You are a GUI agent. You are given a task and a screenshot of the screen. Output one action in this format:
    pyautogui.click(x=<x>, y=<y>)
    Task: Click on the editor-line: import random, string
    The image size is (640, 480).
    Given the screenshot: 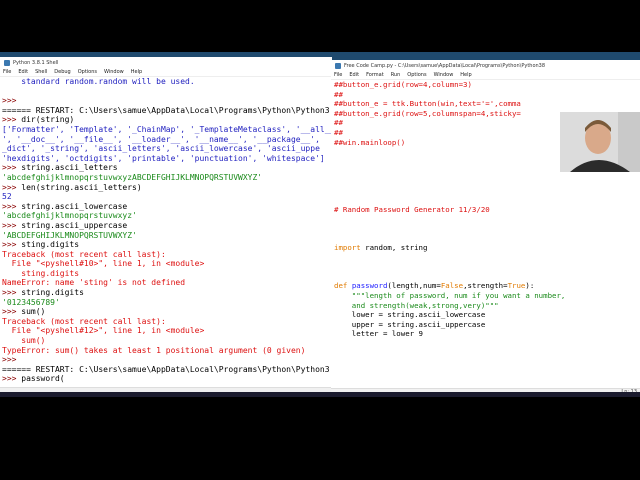 What is the action you would take?
    pyautogui.click(x=381, y=248)
    